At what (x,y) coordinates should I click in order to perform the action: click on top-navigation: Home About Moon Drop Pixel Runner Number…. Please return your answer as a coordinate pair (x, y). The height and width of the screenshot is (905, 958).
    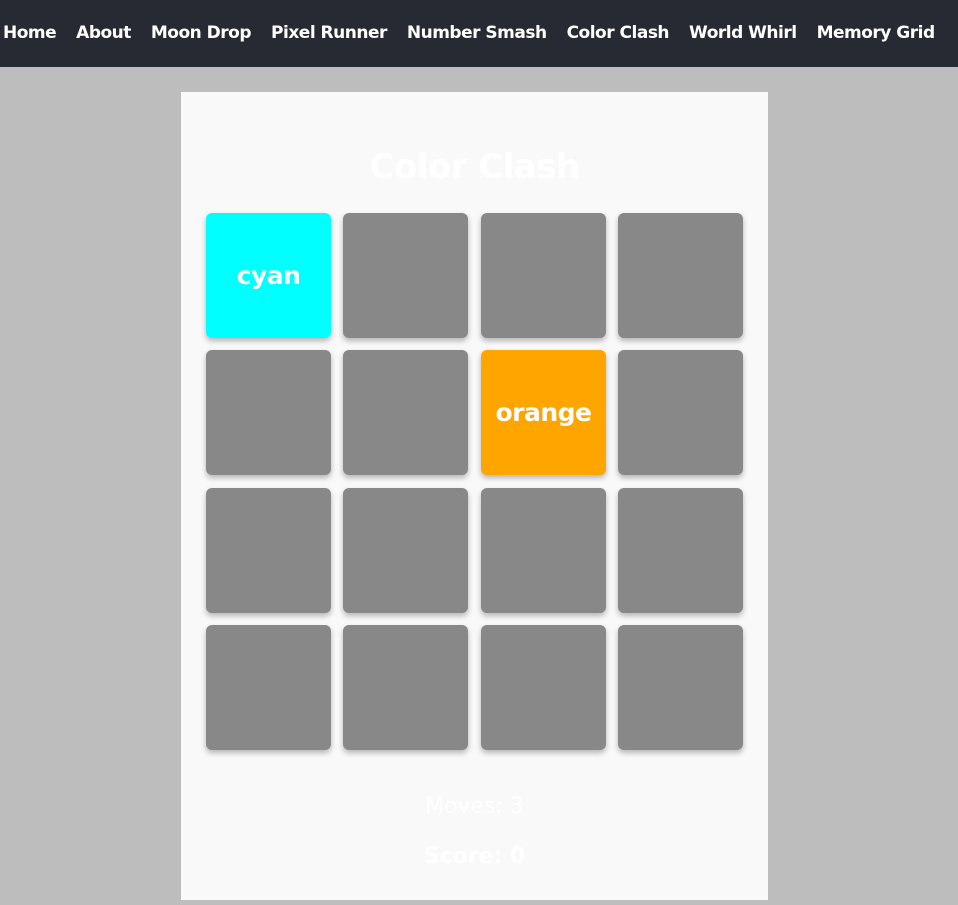
    Looking at the image, I should click on (479, 33).